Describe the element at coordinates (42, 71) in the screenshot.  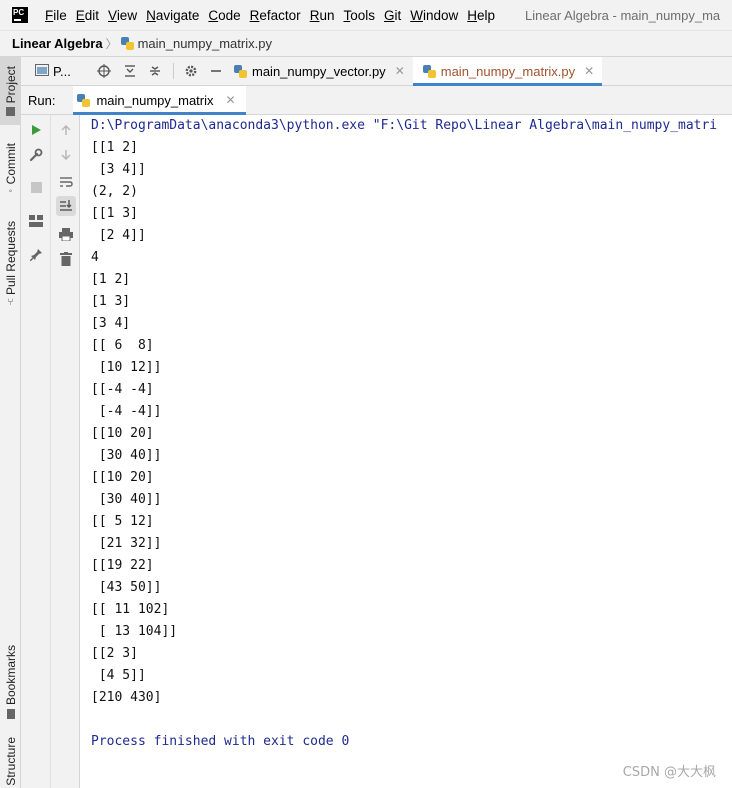
I see `project-panel-icon` at that location.